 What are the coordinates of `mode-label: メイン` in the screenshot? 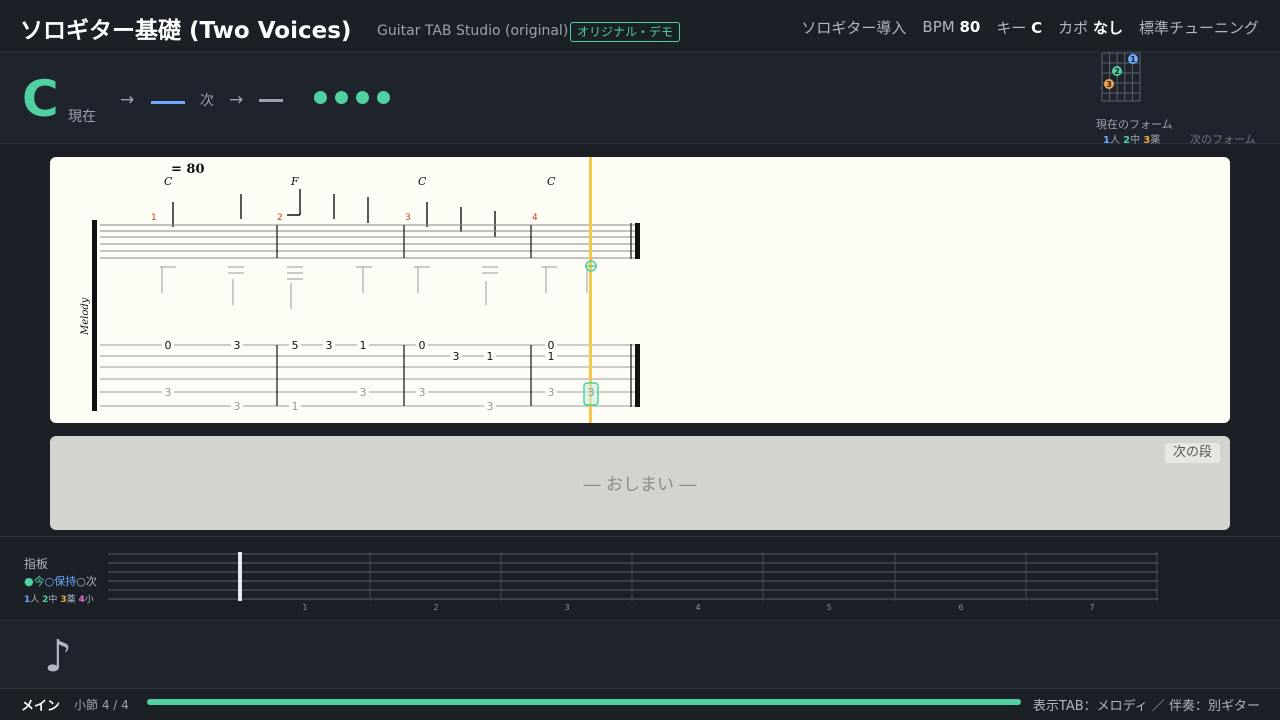 It's located at (41, 706).